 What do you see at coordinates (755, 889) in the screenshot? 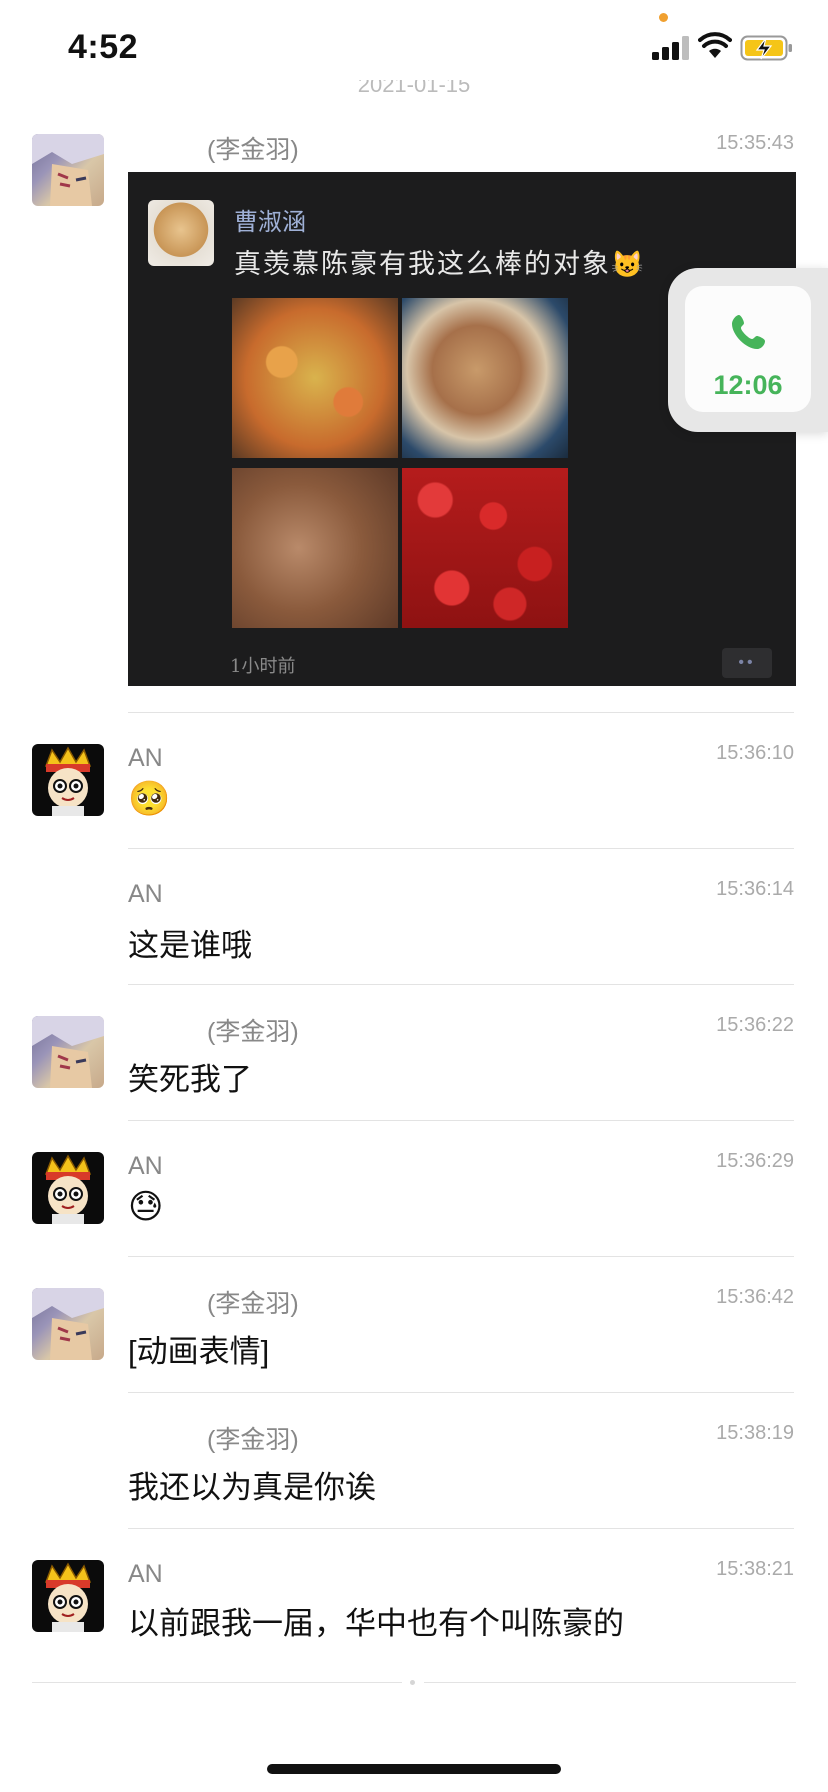
I see `message-timestamp: 15:36:14` at bounding box center [755, 889].